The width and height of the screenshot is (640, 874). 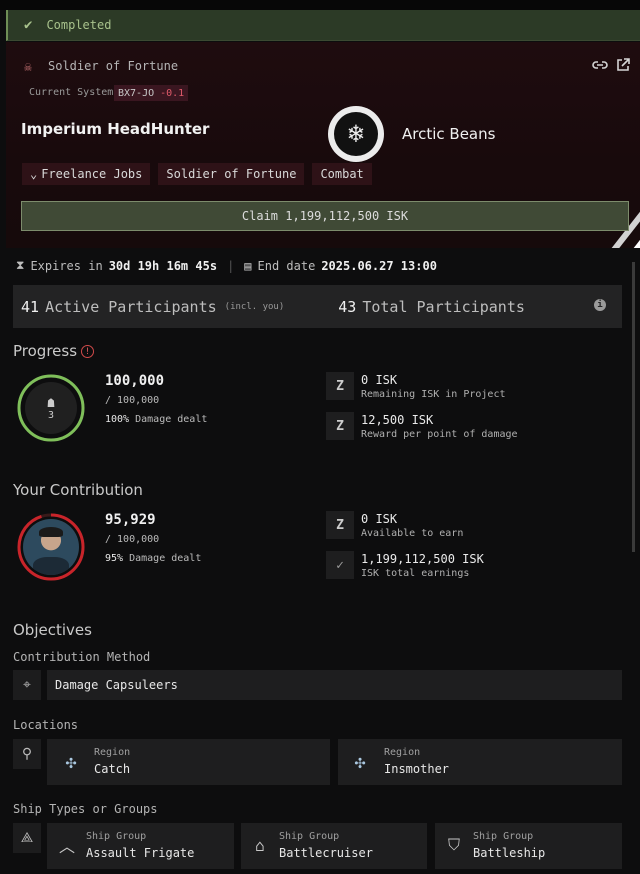 What do you see at coordinates (52, 630) in the screenshot?
I see `objectives-title: Objectives` at bounding box center [52, 630].